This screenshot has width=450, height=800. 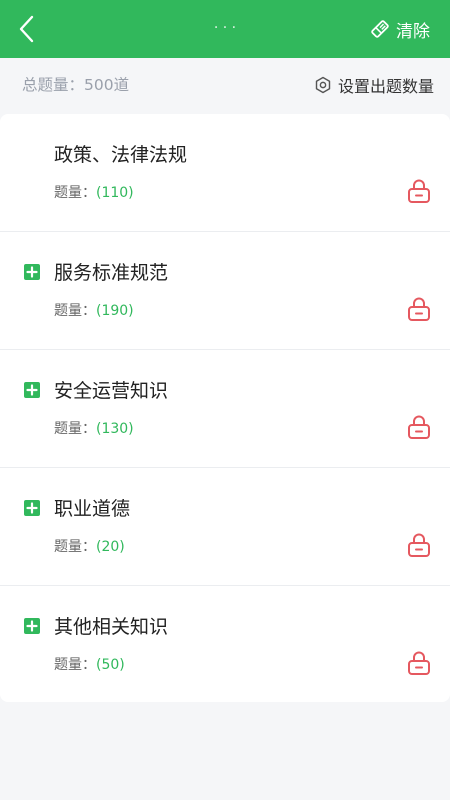 I want to click on category-row: 职业道德 题量：(20), so click(x=225, y=527).